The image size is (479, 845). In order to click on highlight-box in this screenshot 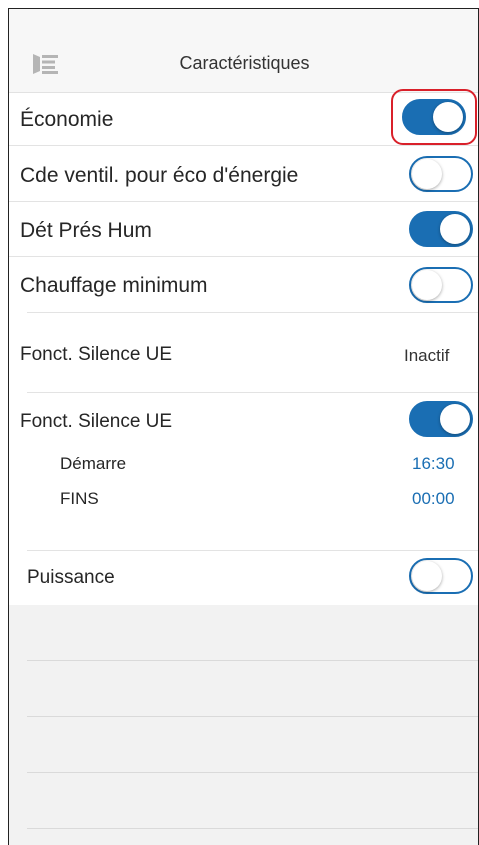, I will do `click(434, 117)`.